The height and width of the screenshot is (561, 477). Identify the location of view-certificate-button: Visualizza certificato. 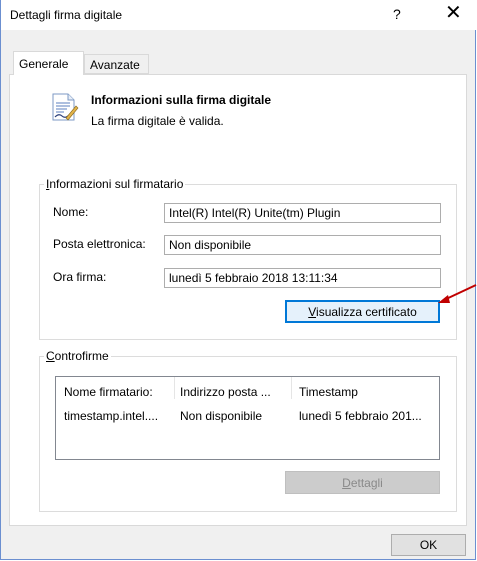
(362, 311).